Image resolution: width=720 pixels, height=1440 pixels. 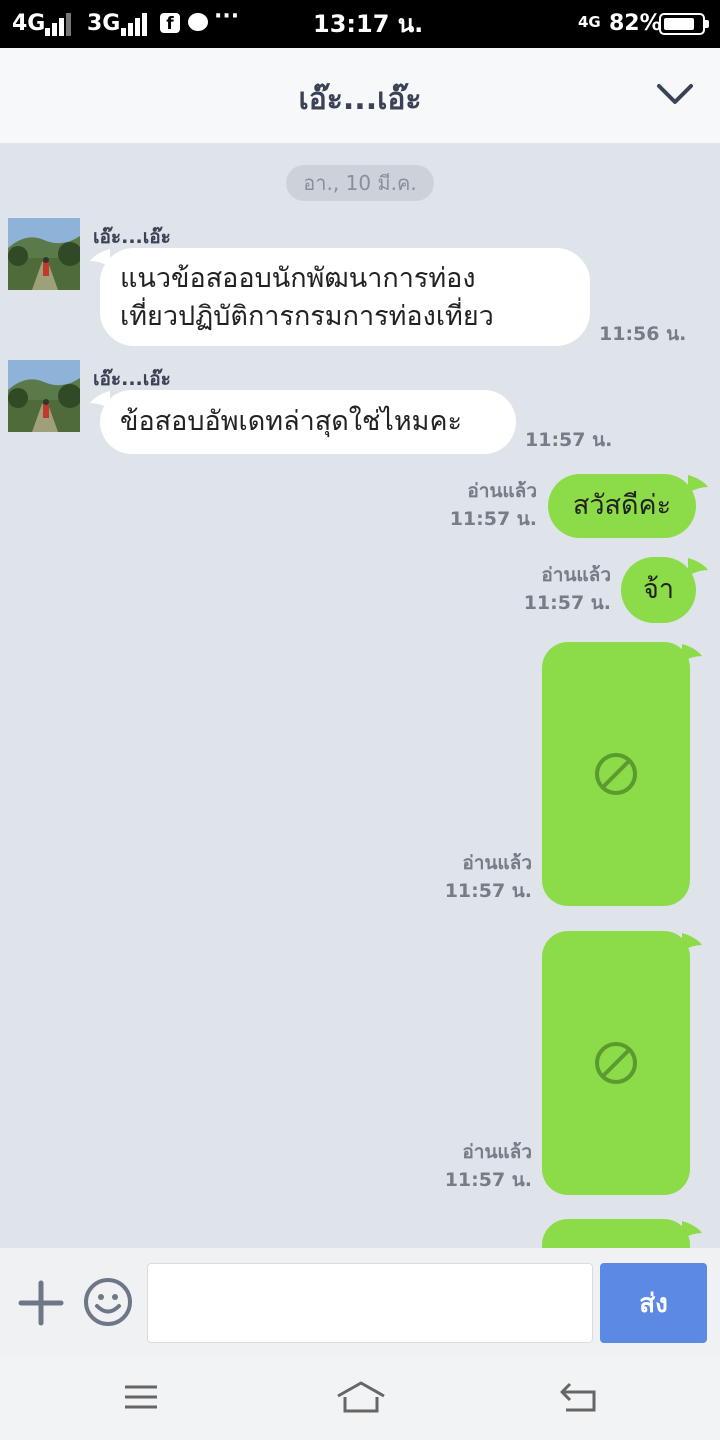 I want to click on network-4g-label: 4G, so click(x=29, y=23).